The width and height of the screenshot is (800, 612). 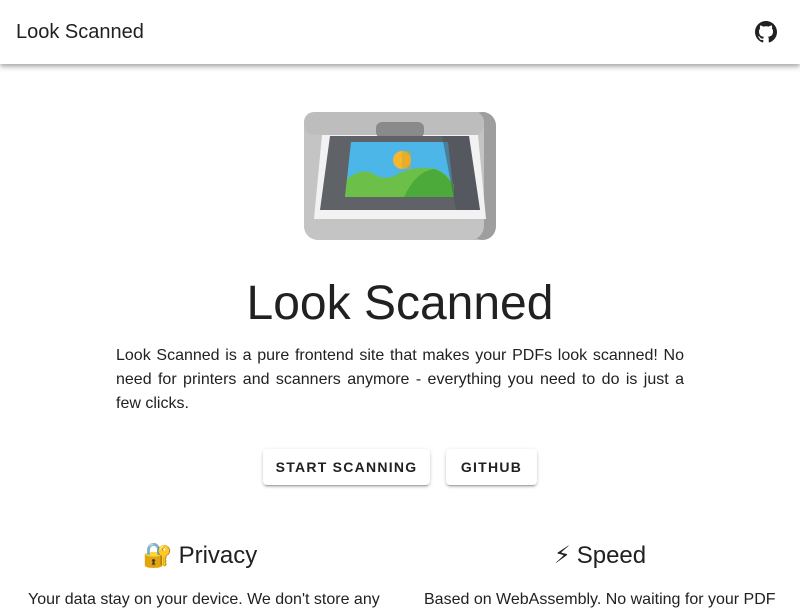 I want to click on feature-heading-speed: ⚡ Speed, so click(x=600, y=556).